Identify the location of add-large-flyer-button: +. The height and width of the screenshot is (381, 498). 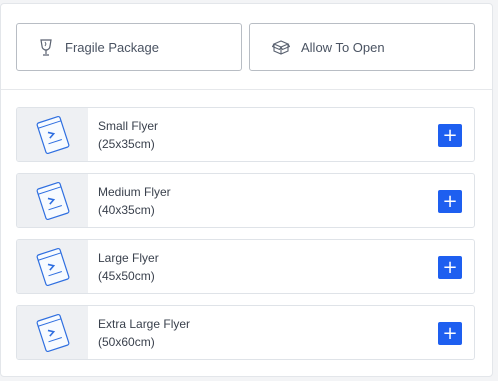
(450, 267).